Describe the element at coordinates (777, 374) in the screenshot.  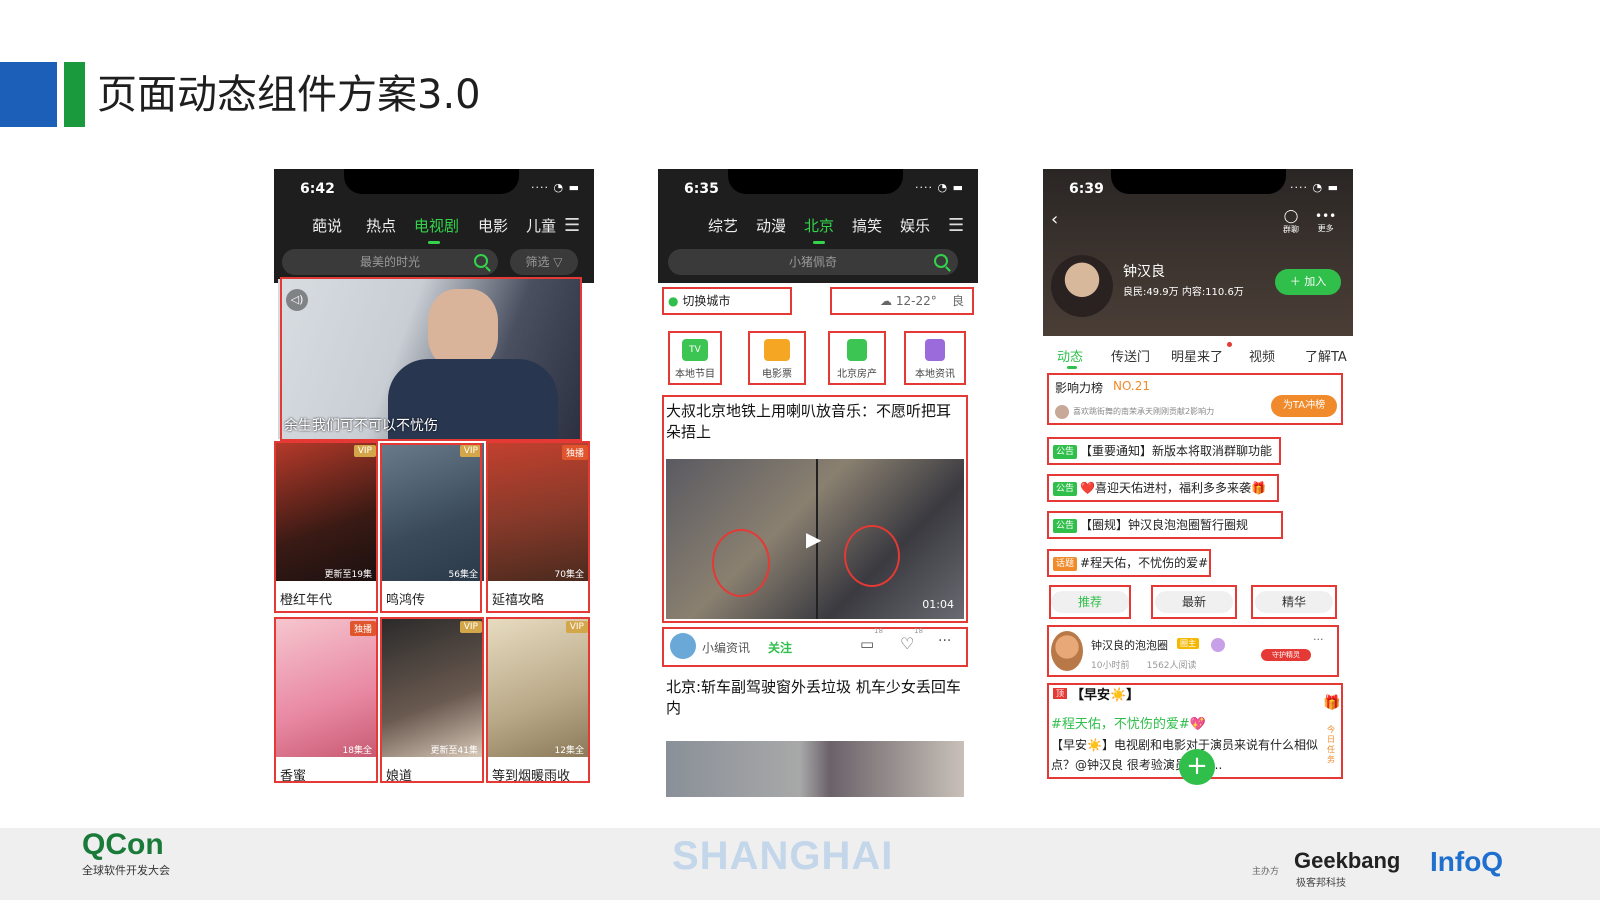
I see `shortcut-label: 电影票` at that location.